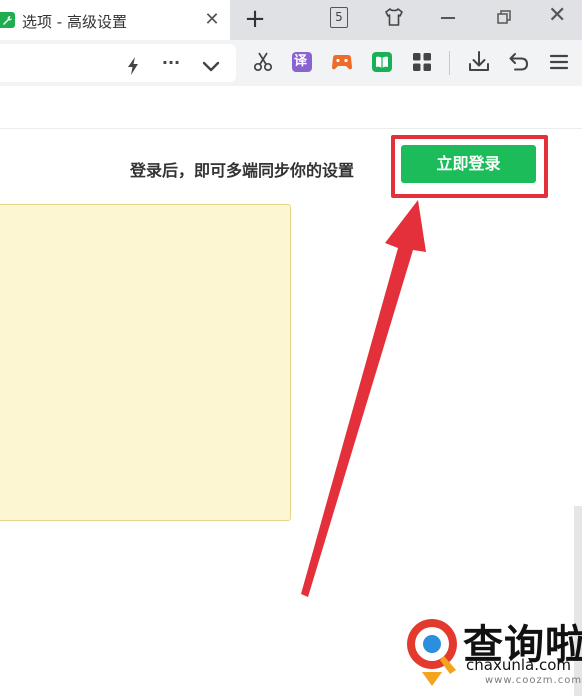  I want to click on watermark-logo, so click(432, 652).